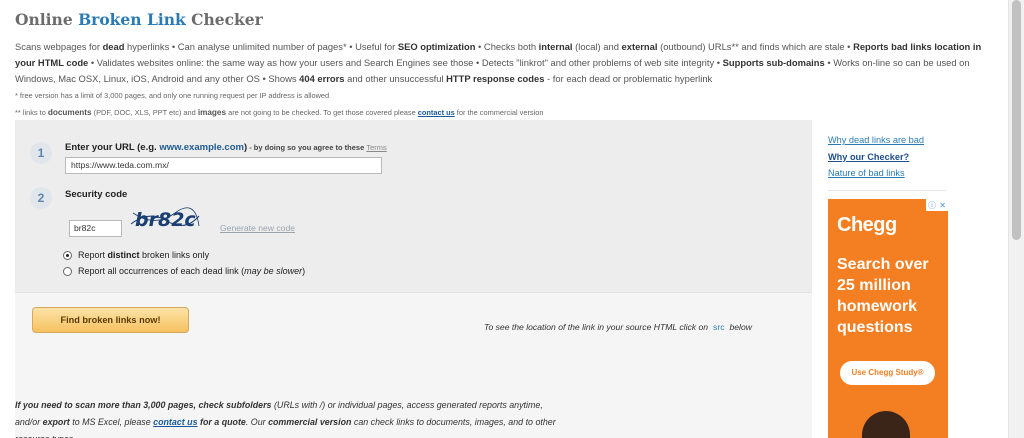 The image size is (1024, 438). Describe the element at coordinates (942, 205) in the screenshot. I see `ad-close-icon: ✕` at that location.